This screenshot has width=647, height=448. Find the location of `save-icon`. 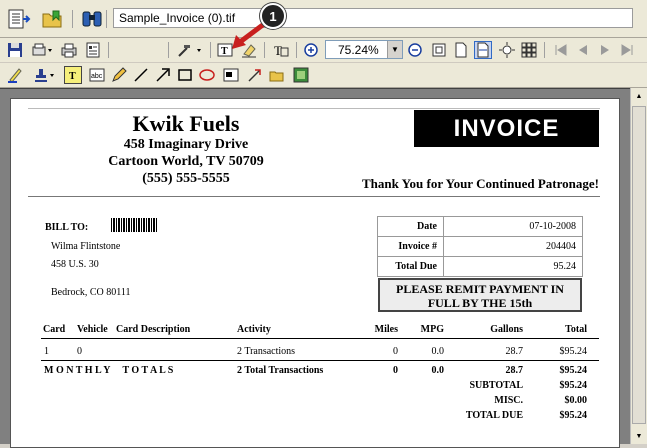

save-icon is located at coordinates (15, 50).